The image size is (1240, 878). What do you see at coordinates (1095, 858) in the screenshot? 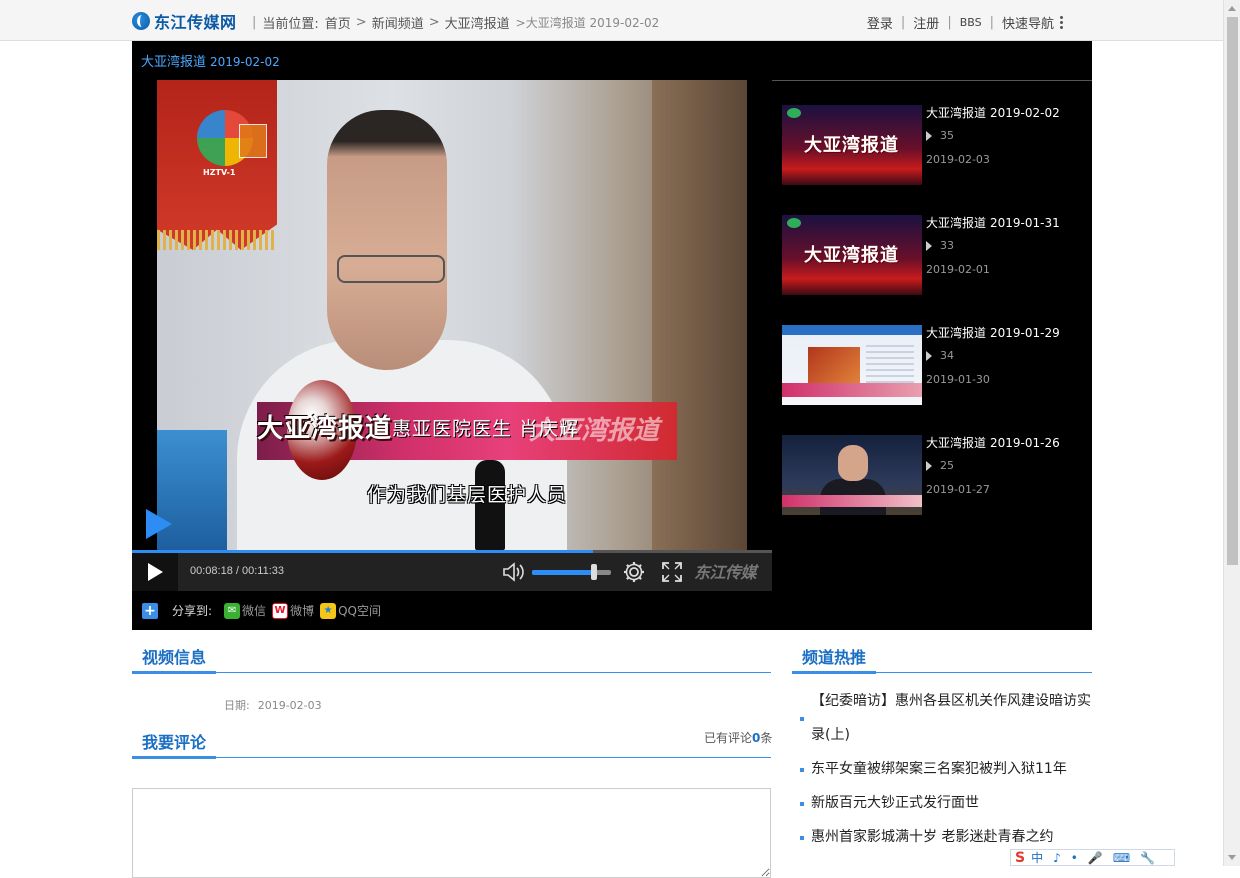
I see `mic-icon: 🎤` at bounding box center [1095, 858].